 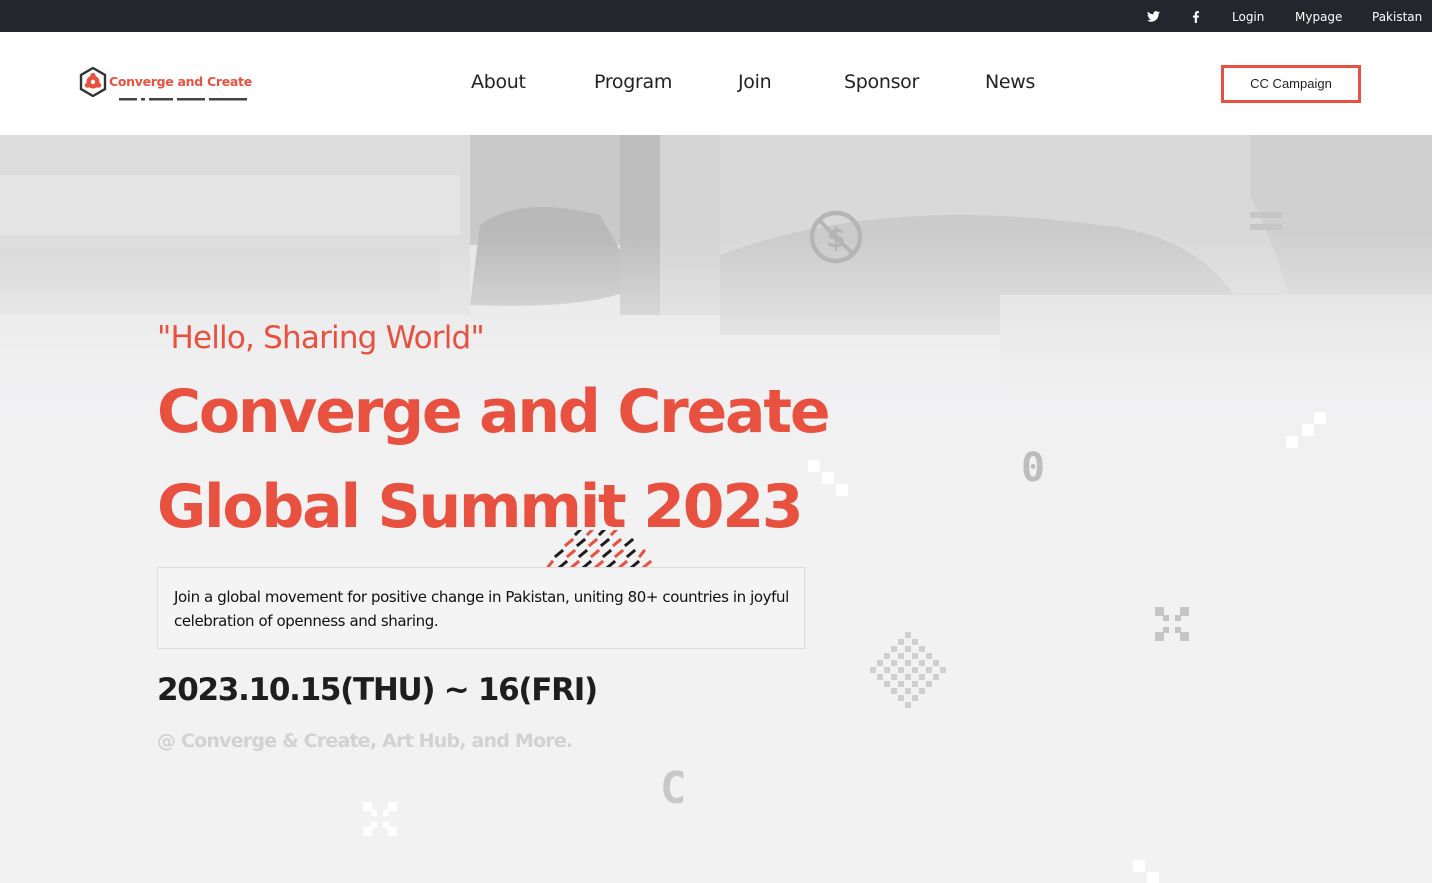 I want to click on event-venue: @ Converge & Create, Art Hub, and More., so click(x=365, y=741).